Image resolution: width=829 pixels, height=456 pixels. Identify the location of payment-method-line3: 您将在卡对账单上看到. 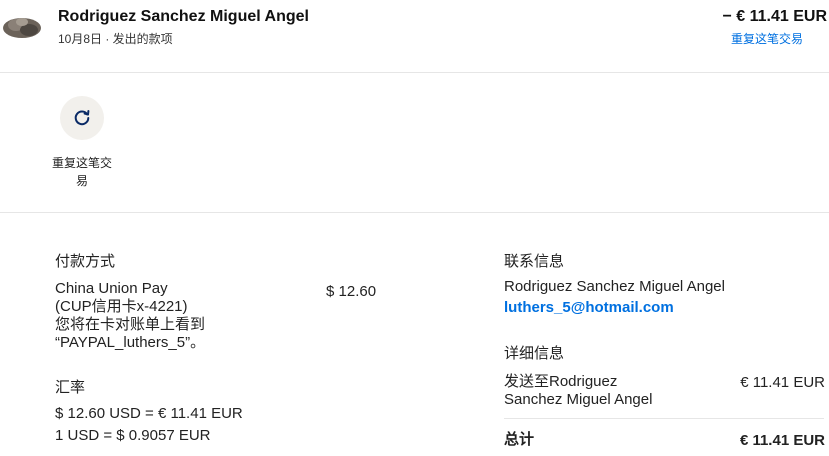
(130, 324).